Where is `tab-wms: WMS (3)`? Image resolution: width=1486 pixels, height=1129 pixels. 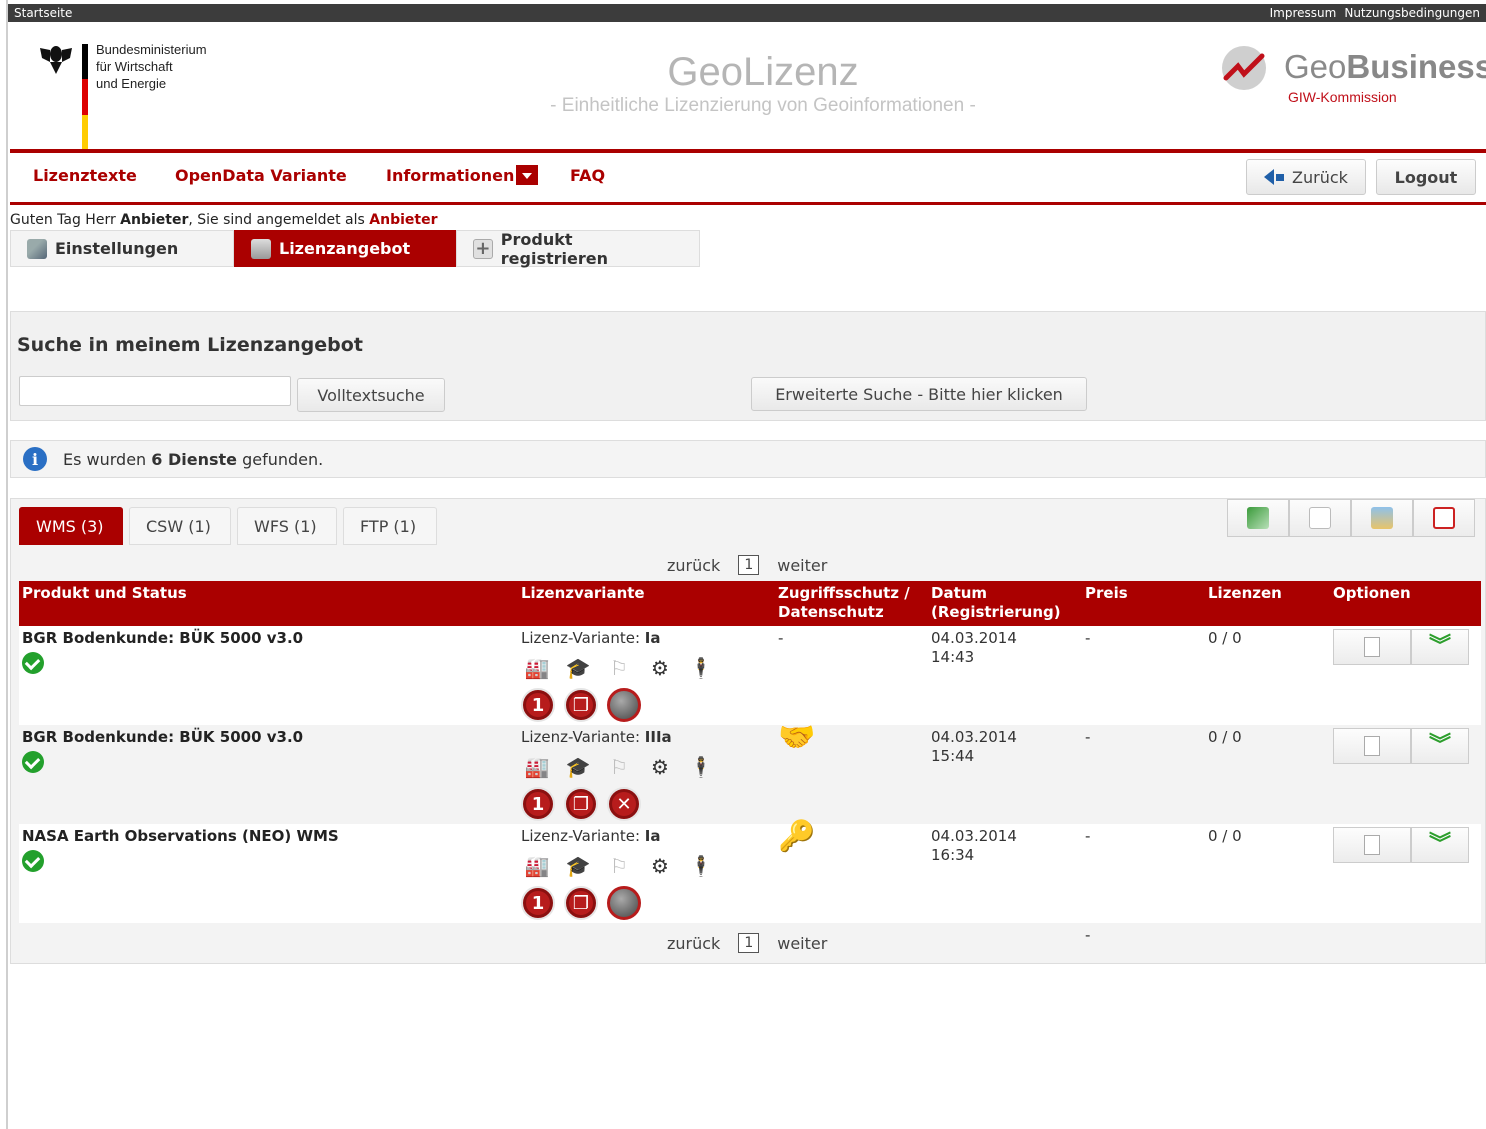 tab-wms: WMS (3) is located at coordinates (71, 526).